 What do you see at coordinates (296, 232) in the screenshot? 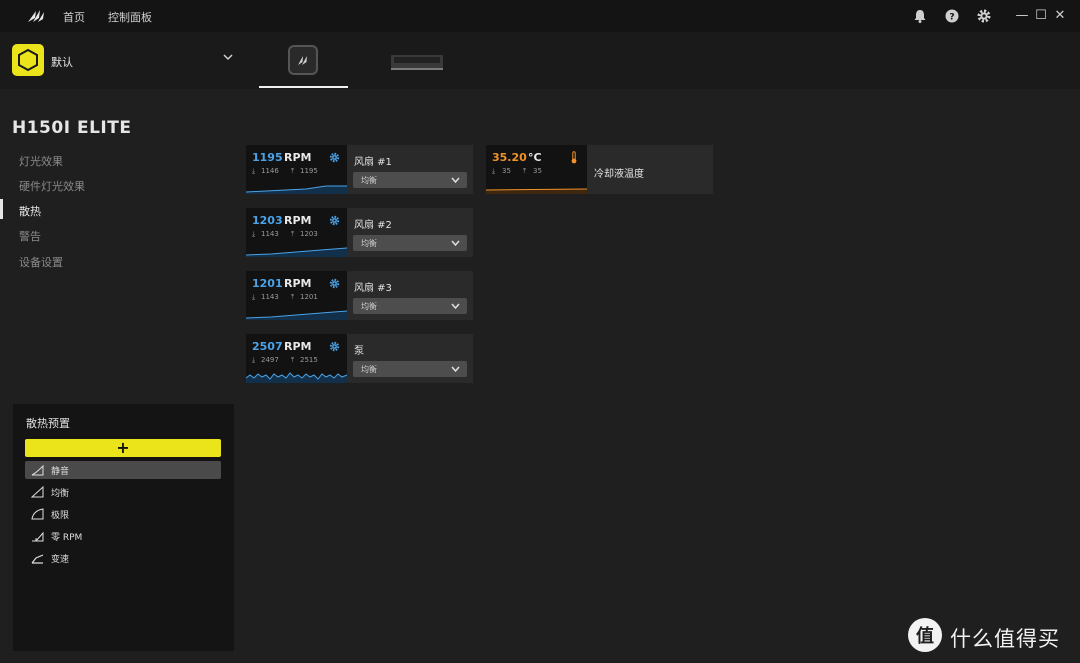
I see `fan-readout: 1203 RPM ⤓ 1143 ⤒ 1203` at bounding box center [296, 232].